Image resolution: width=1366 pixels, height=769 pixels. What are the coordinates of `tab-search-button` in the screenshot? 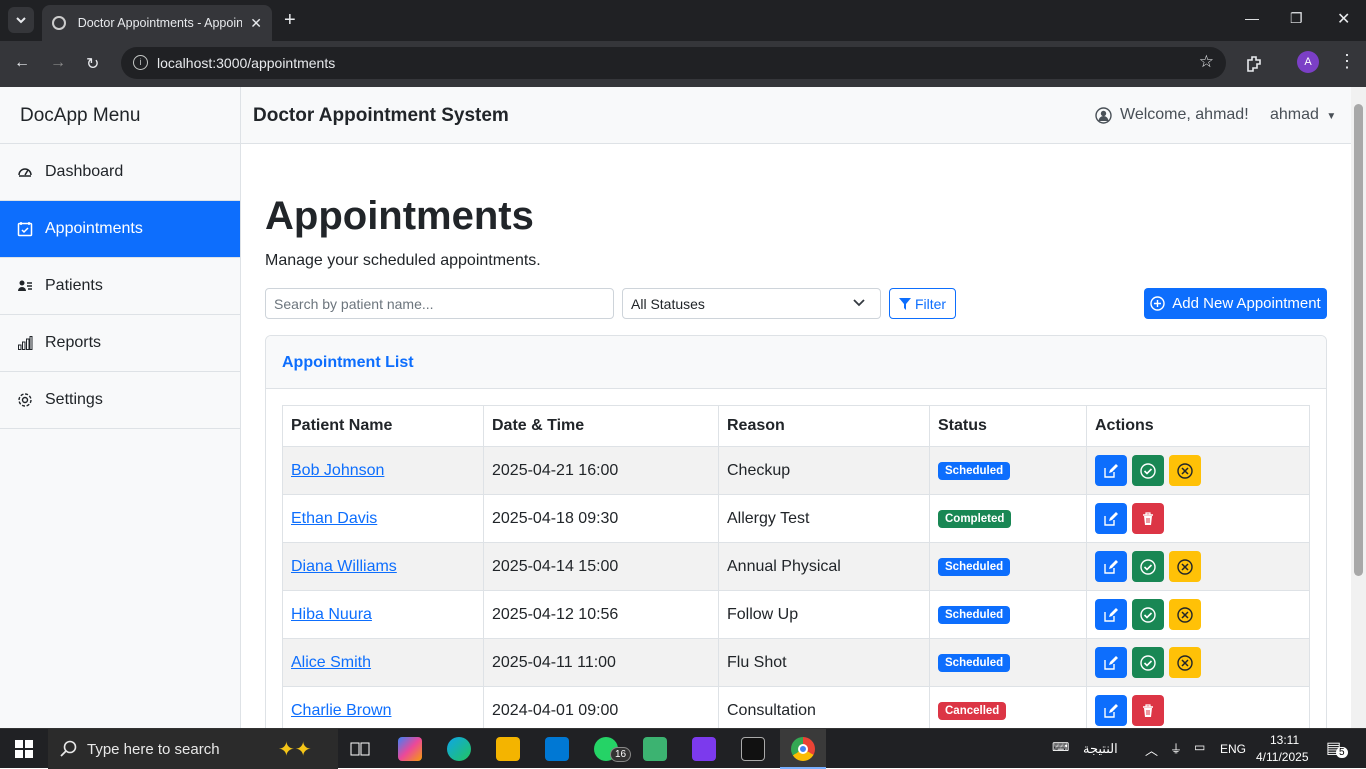 It's located at (21, 20).